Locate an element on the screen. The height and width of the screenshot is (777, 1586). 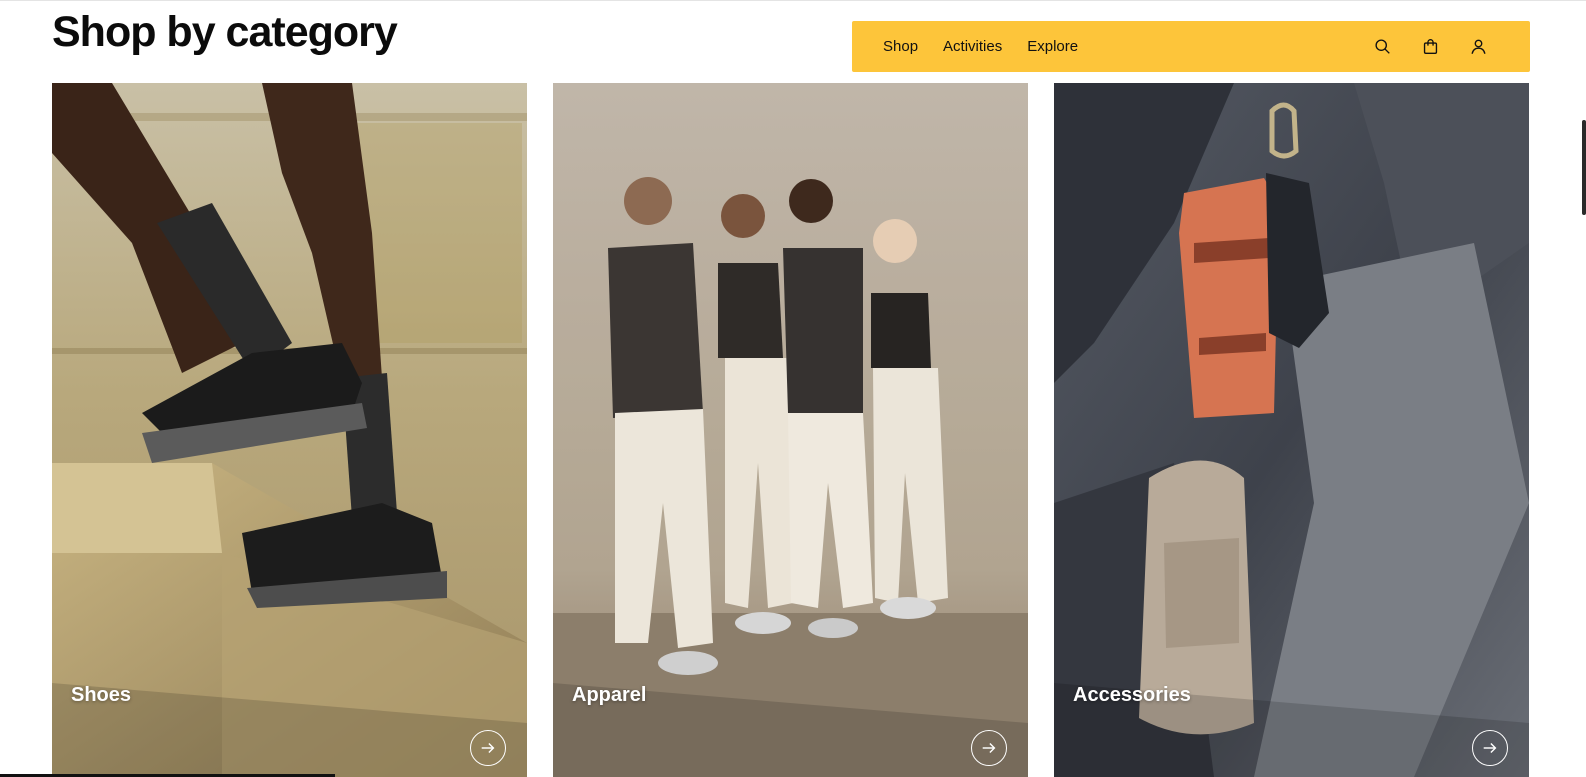
nav-link-activities: Activities is located at coordinates (972, 46).